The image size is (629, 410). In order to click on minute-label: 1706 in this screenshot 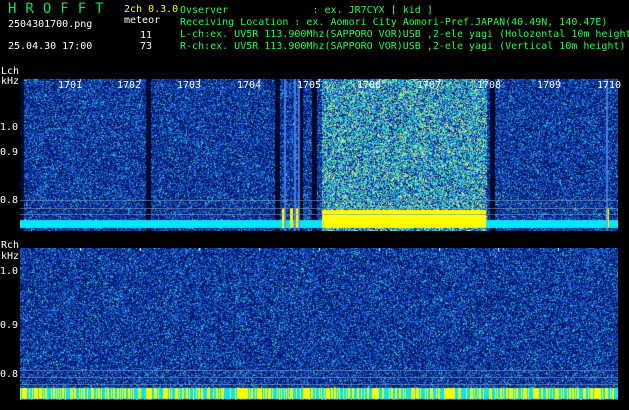, I will do `click(369, 85)`.